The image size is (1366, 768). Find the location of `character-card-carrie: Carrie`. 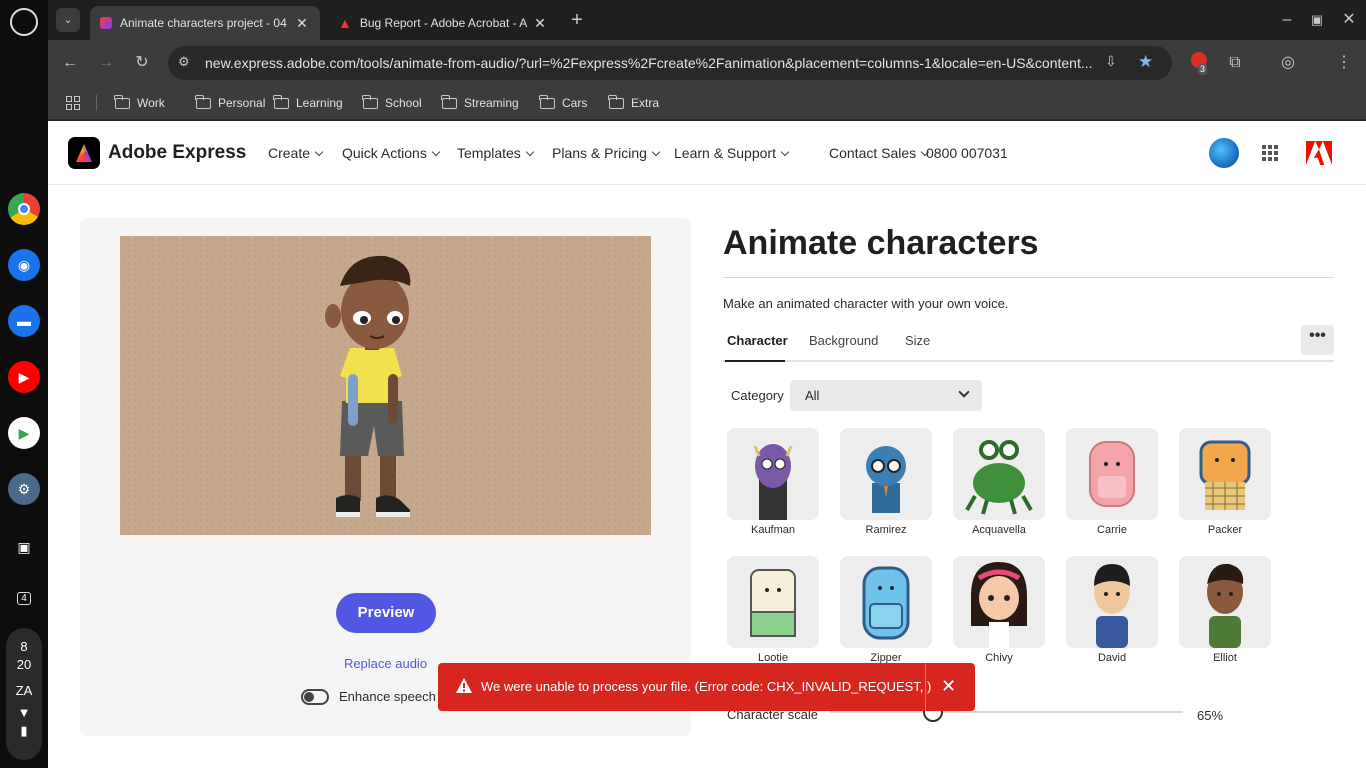

character-card-carrie: Carrie is located at coordinates (1112, 482).